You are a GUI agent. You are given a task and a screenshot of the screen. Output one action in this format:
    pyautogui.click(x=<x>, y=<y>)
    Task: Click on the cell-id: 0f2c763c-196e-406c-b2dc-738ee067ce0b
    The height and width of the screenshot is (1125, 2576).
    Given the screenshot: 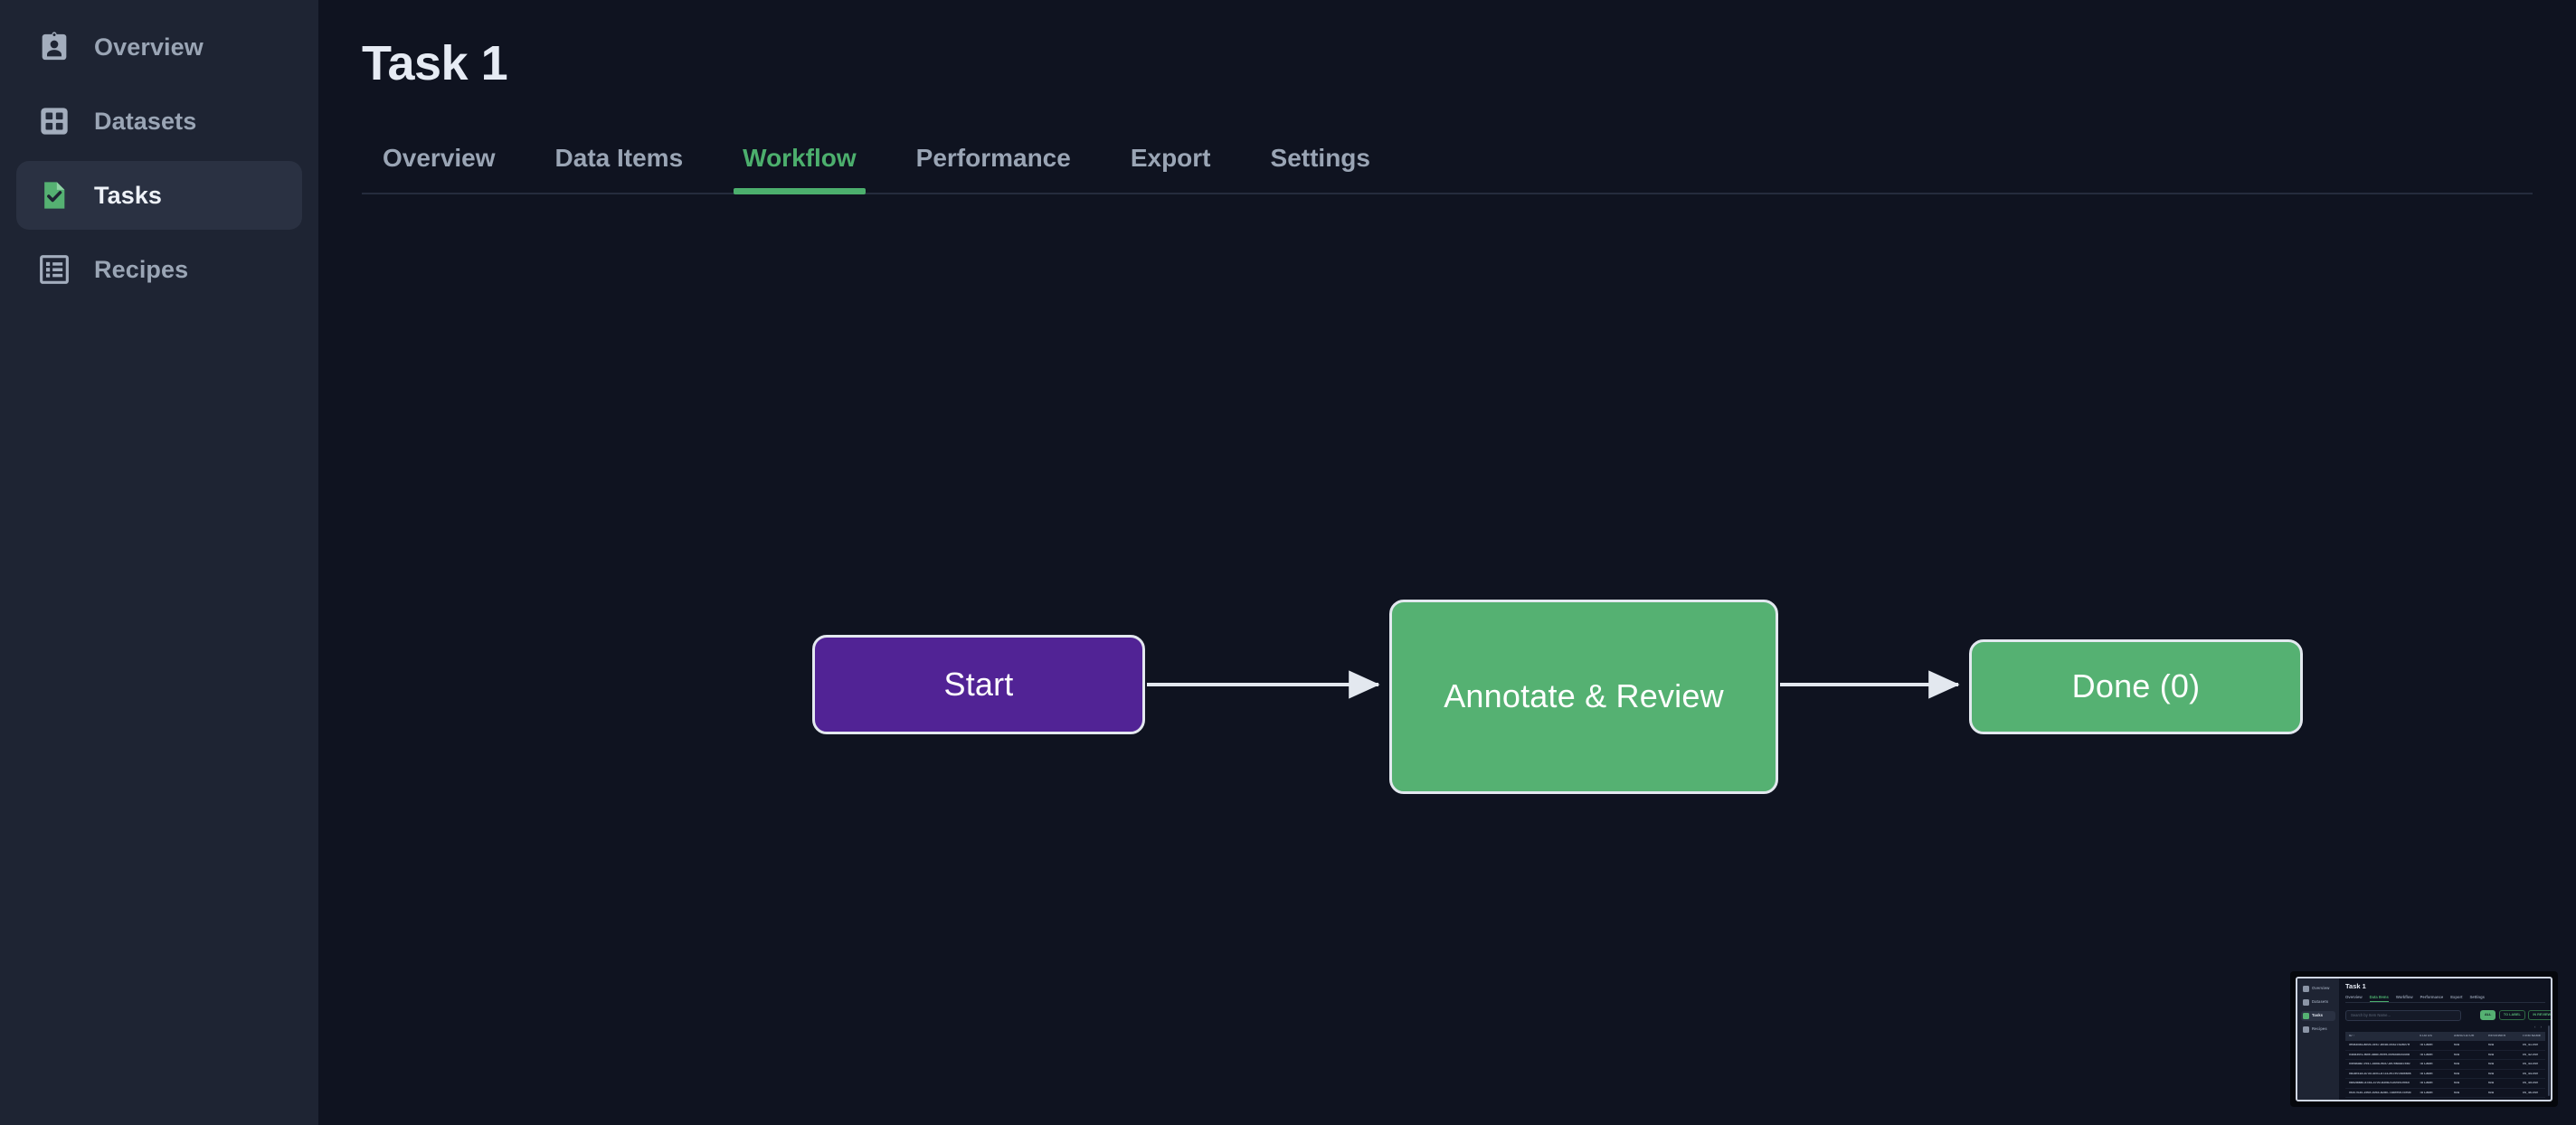 What is the action you would take?
    pyautogui.click(x=2380, y=1092)
    